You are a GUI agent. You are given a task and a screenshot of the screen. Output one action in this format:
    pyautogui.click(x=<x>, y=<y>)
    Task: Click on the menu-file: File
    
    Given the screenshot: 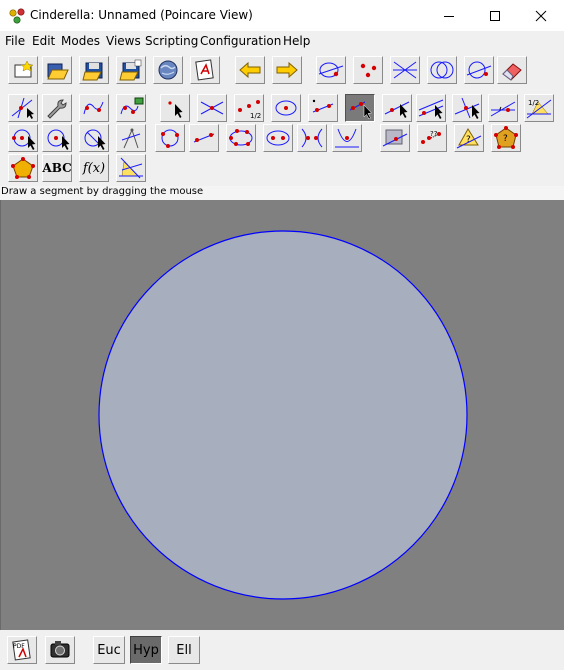 What is the action you would take?
    pyautogui.click(x=15, y=41)
    